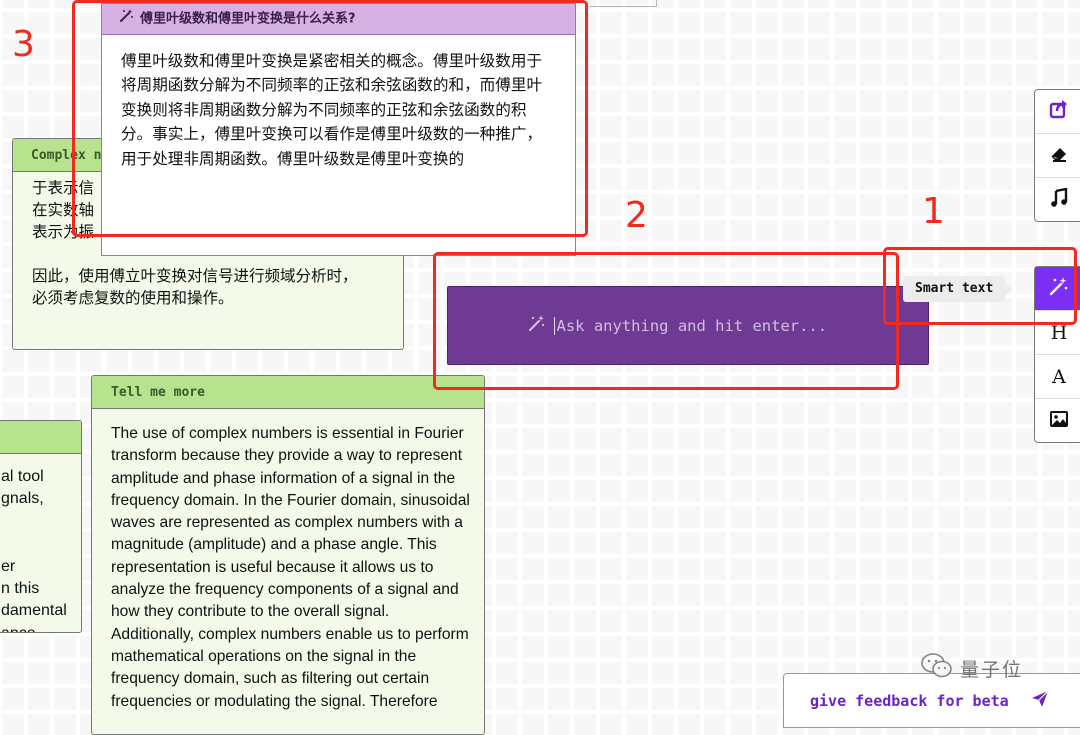  I want to click on card-line: gnals,, so click(22, 499).